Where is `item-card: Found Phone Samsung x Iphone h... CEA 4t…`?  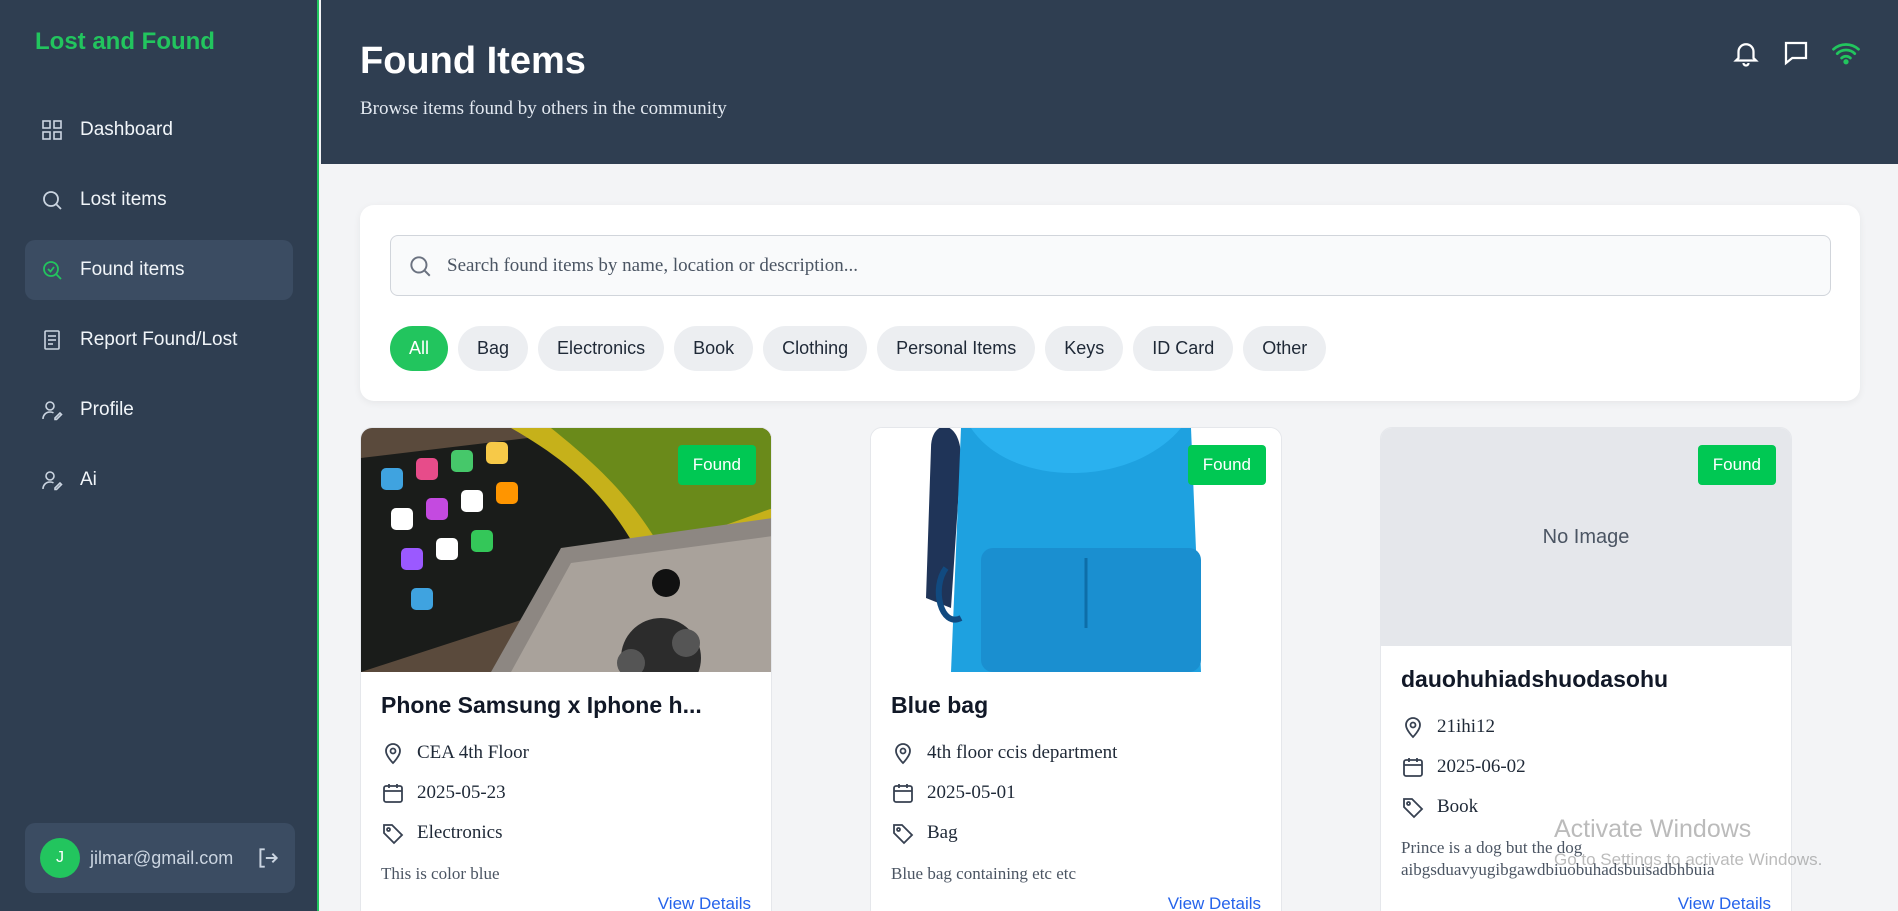
item-card: Found Phone Samsung x Iphone h... CEA 4t… is located at coordinates (566, 669).